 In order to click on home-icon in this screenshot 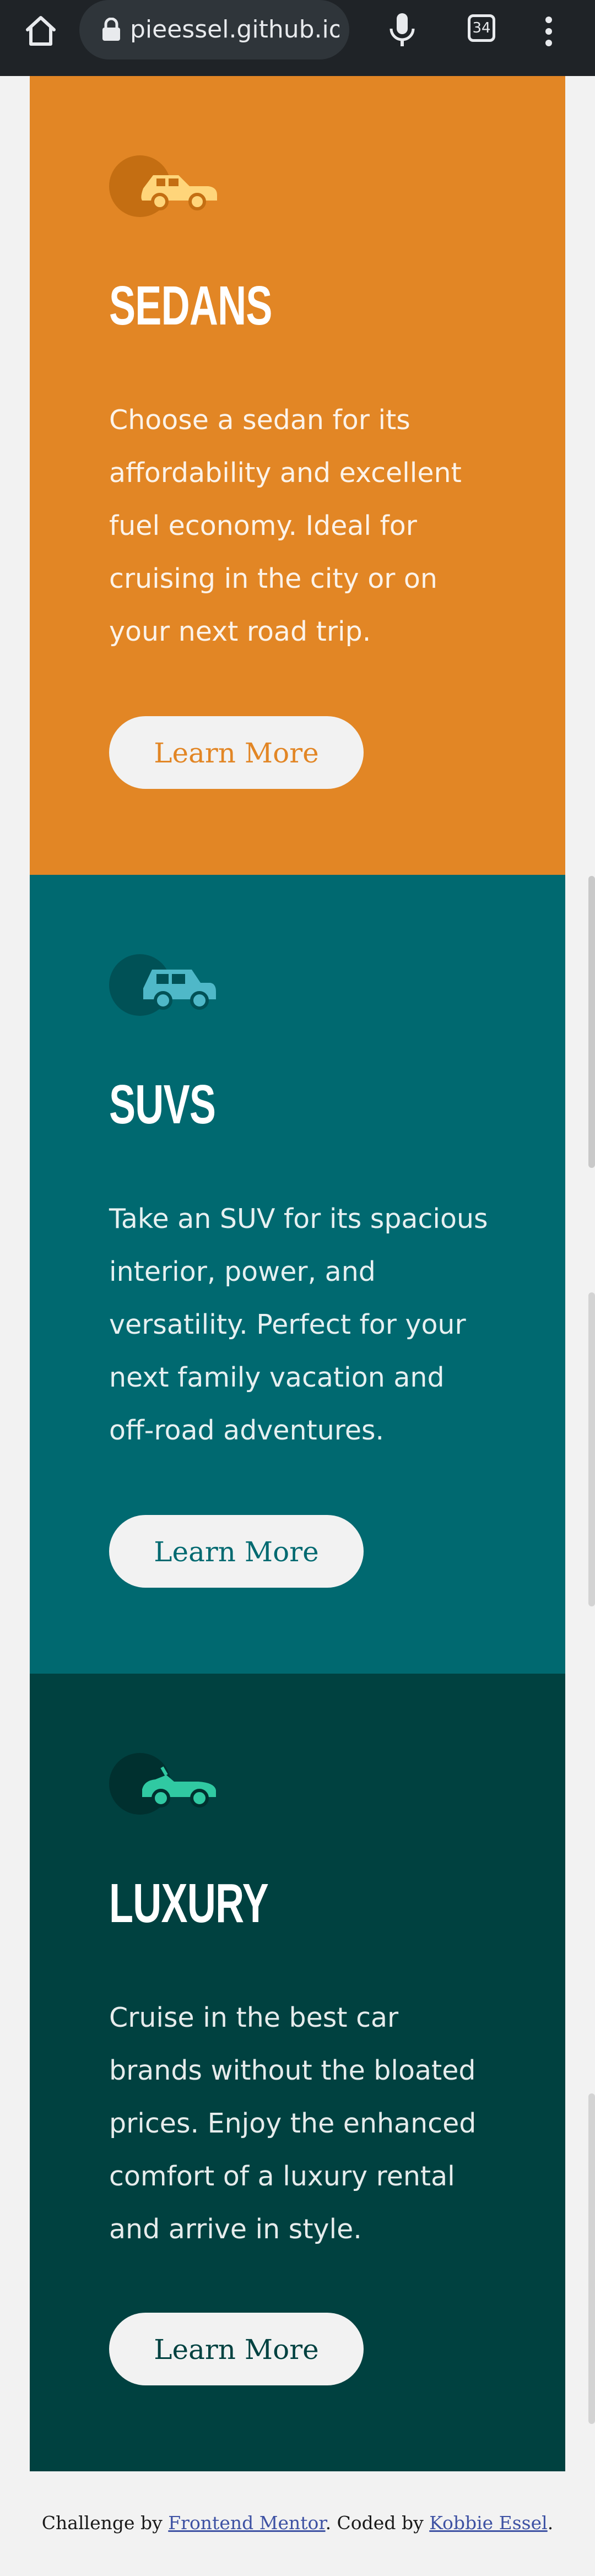, I will do `click(41, 31)`.